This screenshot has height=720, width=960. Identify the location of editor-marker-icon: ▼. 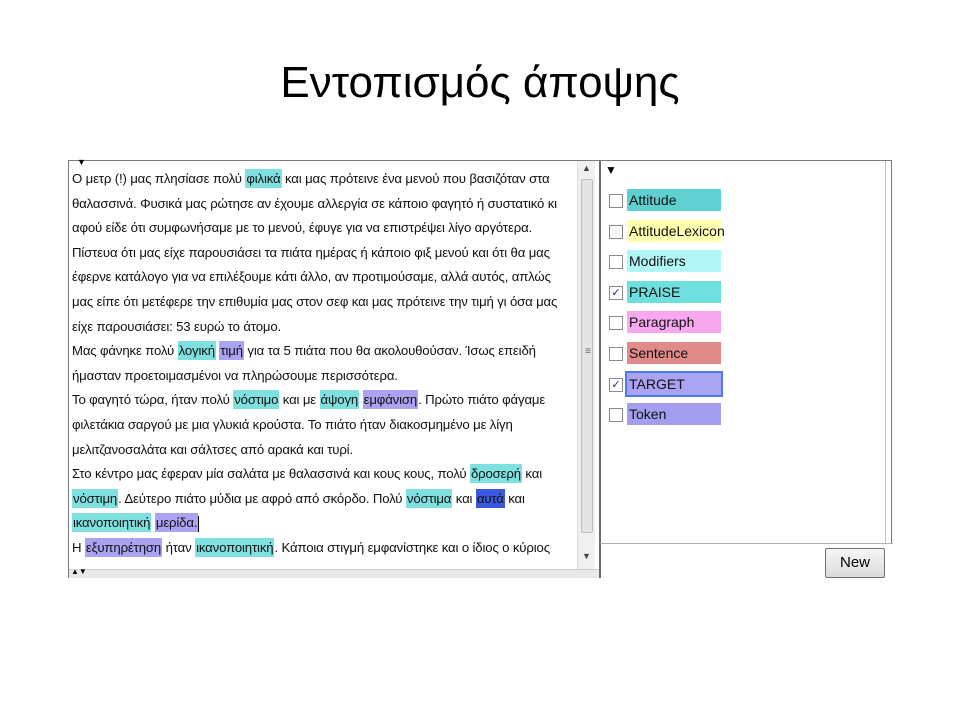
(81, 162).